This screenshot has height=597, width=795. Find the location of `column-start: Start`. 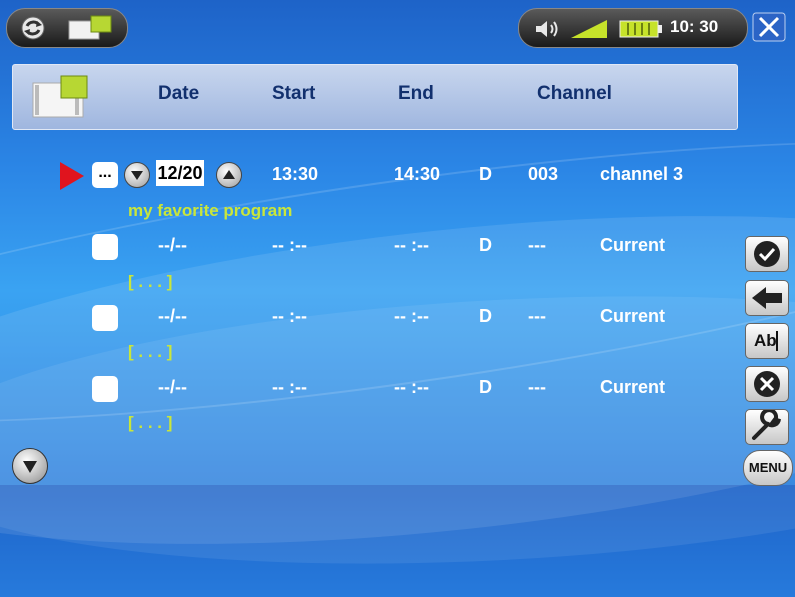

column-start: Start is located at coordinates (293, 94).